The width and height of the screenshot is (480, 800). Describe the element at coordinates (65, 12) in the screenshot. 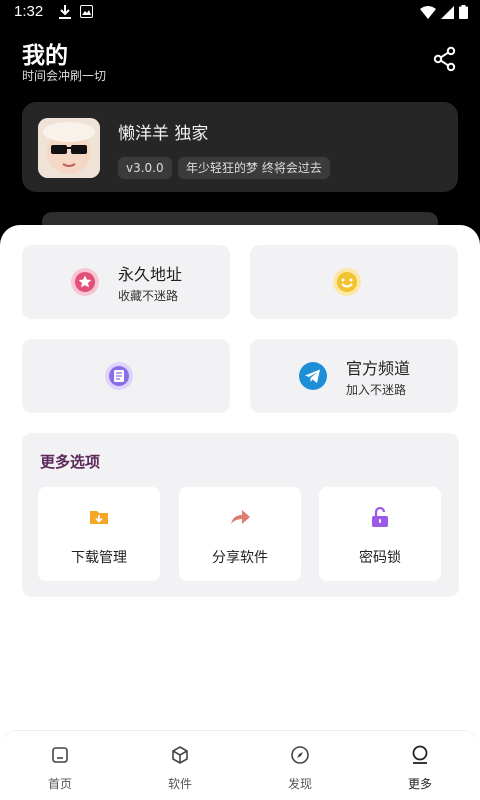

I see `download-status-icon` at that location.